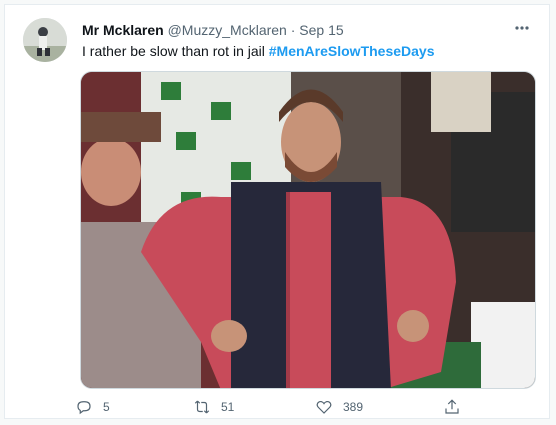 This screenshot has height=425, width=556. I want to click on tweet-date: Sep 15, so click(321, 30).